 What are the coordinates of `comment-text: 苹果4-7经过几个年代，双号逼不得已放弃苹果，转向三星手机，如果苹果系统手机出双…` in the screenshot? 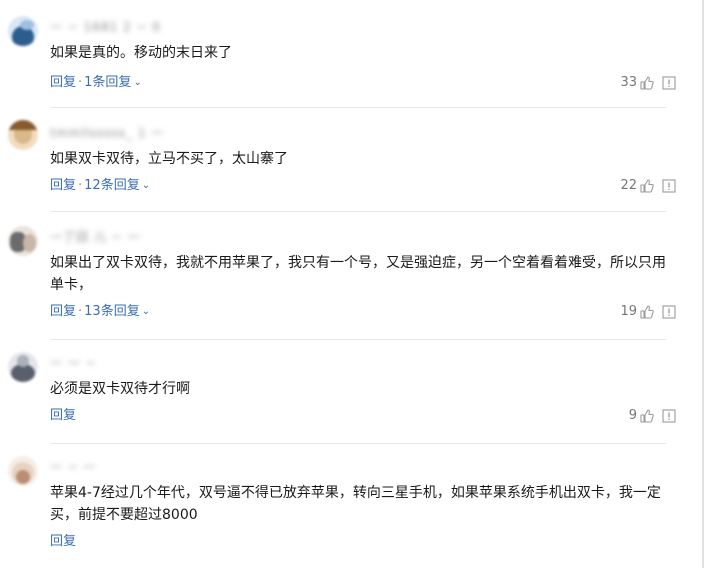 It's located at (355, 504).